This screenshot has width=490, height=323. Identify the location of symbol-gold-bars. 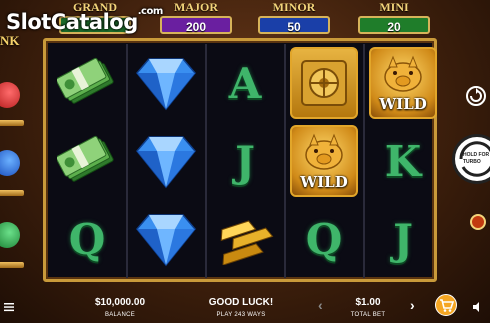
(245, 239).